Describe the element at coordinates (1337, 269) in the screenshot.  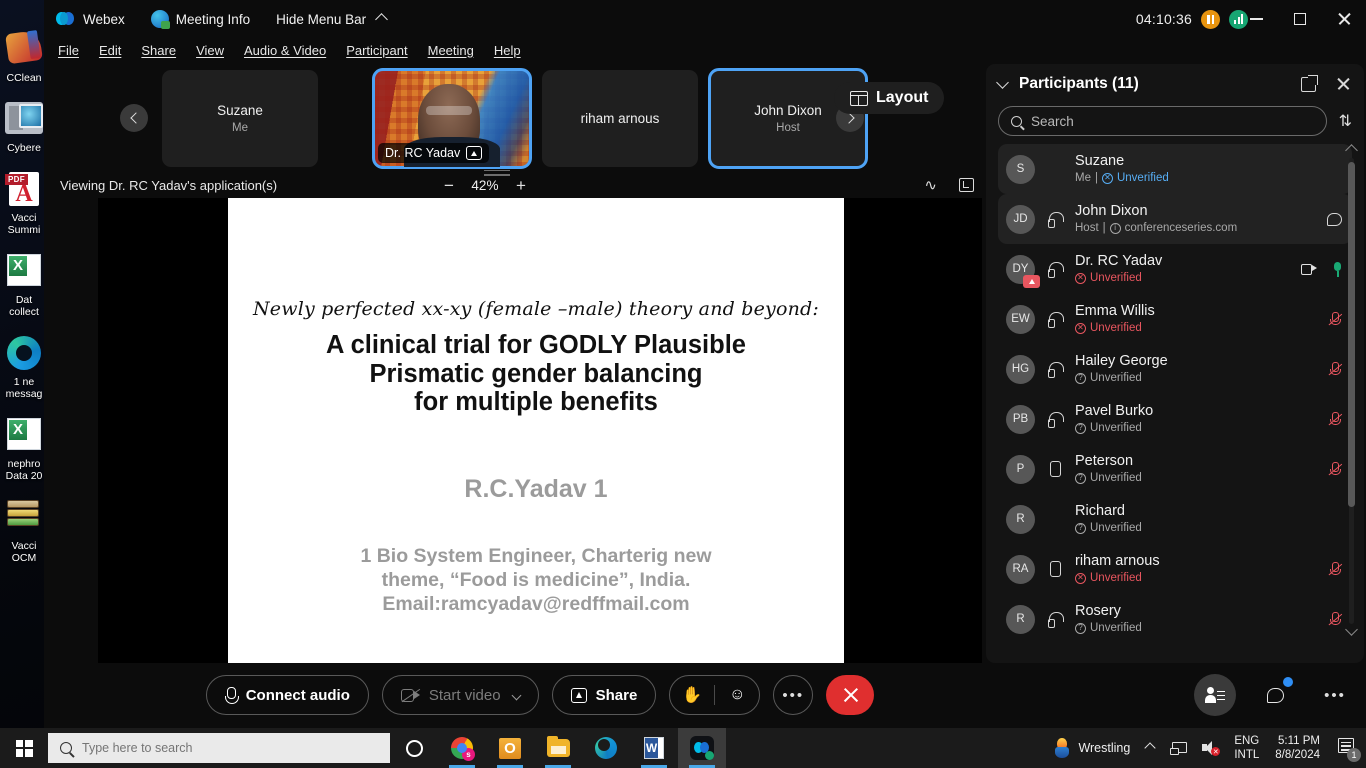
I see `mic-on-icon` at that location.